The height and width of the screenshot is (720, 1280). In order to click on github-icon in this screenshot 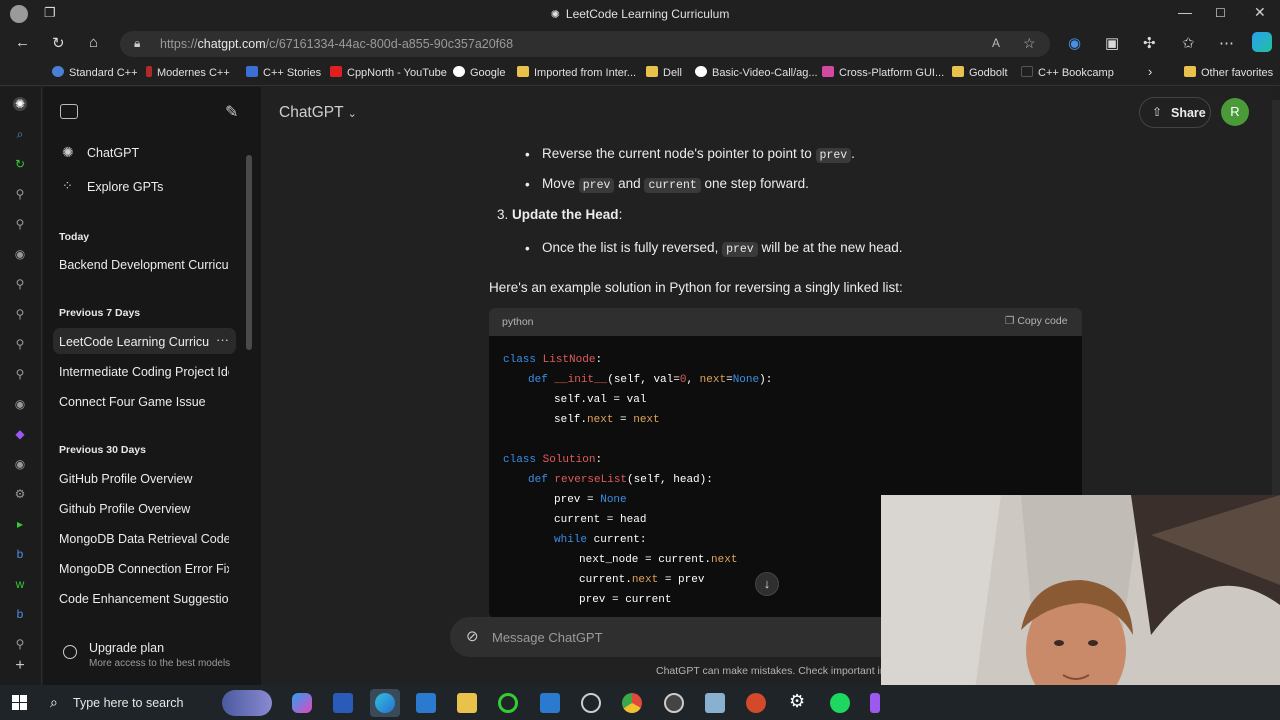, I will do `click(701, 71)`.